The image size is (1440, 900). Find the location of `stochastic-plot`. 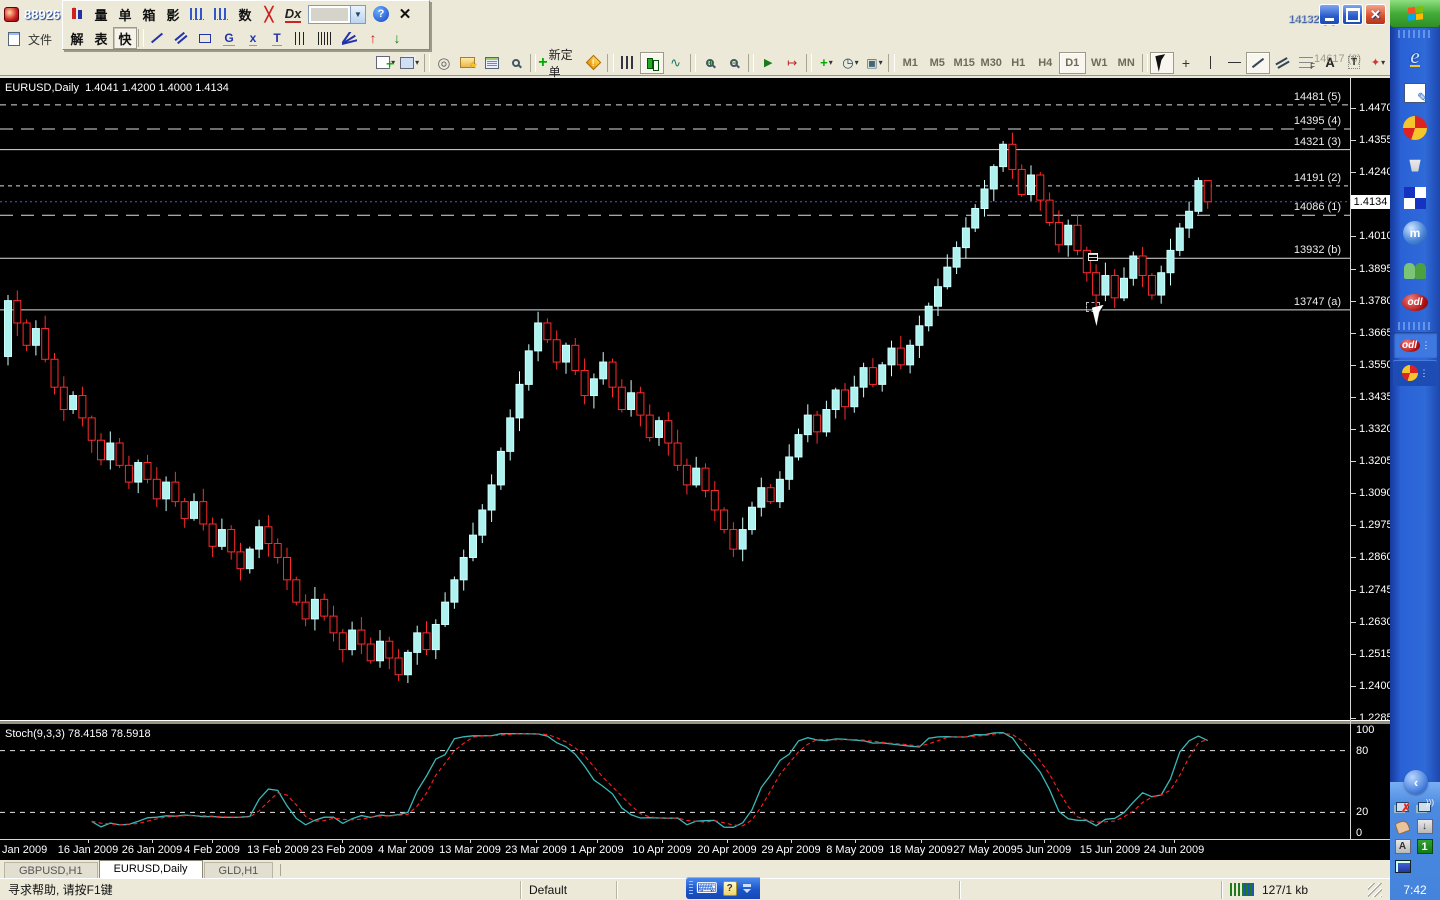

stochastic-plot is located at coordinates (675, 781).